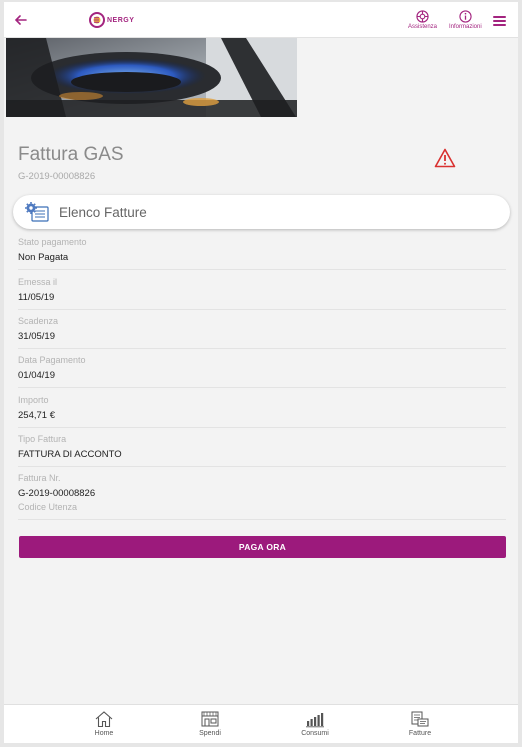  What do you see at coordinates (262, 332) in the screenshot?
I see `field-scadenza: Scadenza 31/05/19` at bounding box center [262, 332].